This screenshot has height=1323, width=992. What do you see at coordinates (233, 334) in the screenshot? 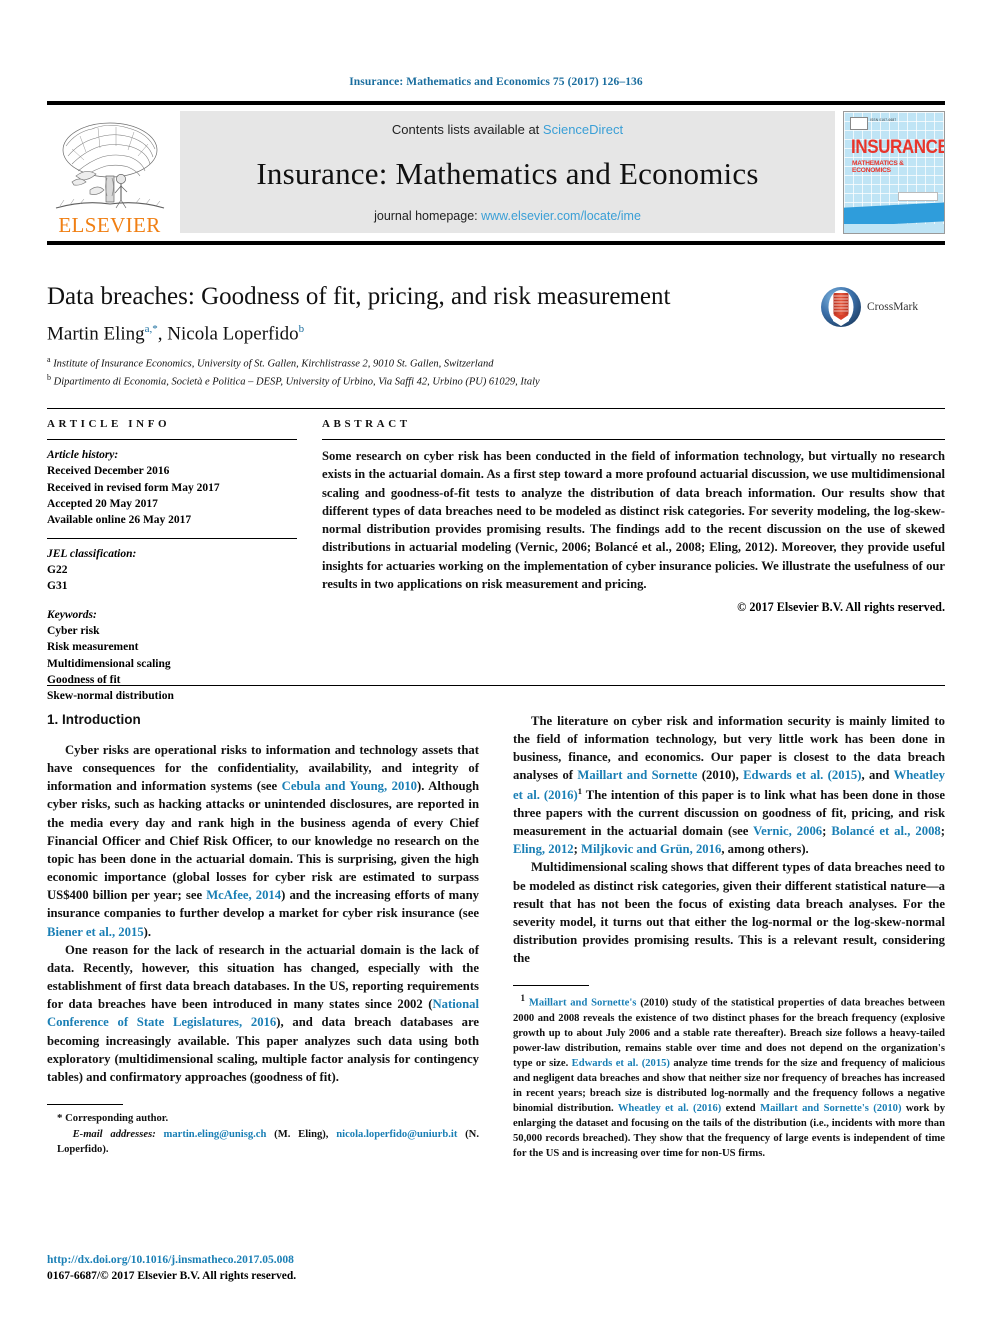
I see `author-2-name: Nicola Loperfido` at bounding box center [233, 334].